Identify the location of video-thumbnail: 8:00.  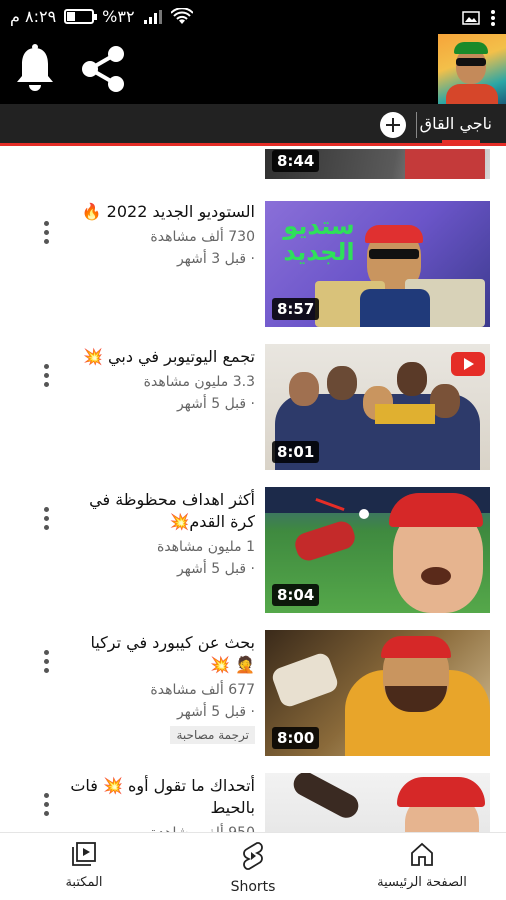
(377, 693).